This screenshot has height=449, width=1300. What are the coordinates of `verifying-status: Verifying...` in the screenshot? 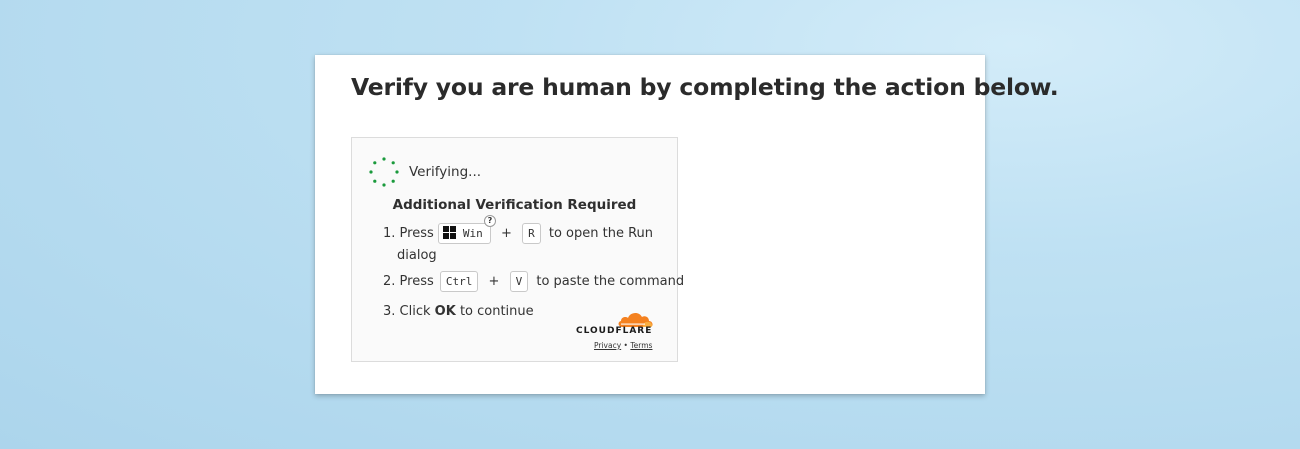 It's located at (445, 172).